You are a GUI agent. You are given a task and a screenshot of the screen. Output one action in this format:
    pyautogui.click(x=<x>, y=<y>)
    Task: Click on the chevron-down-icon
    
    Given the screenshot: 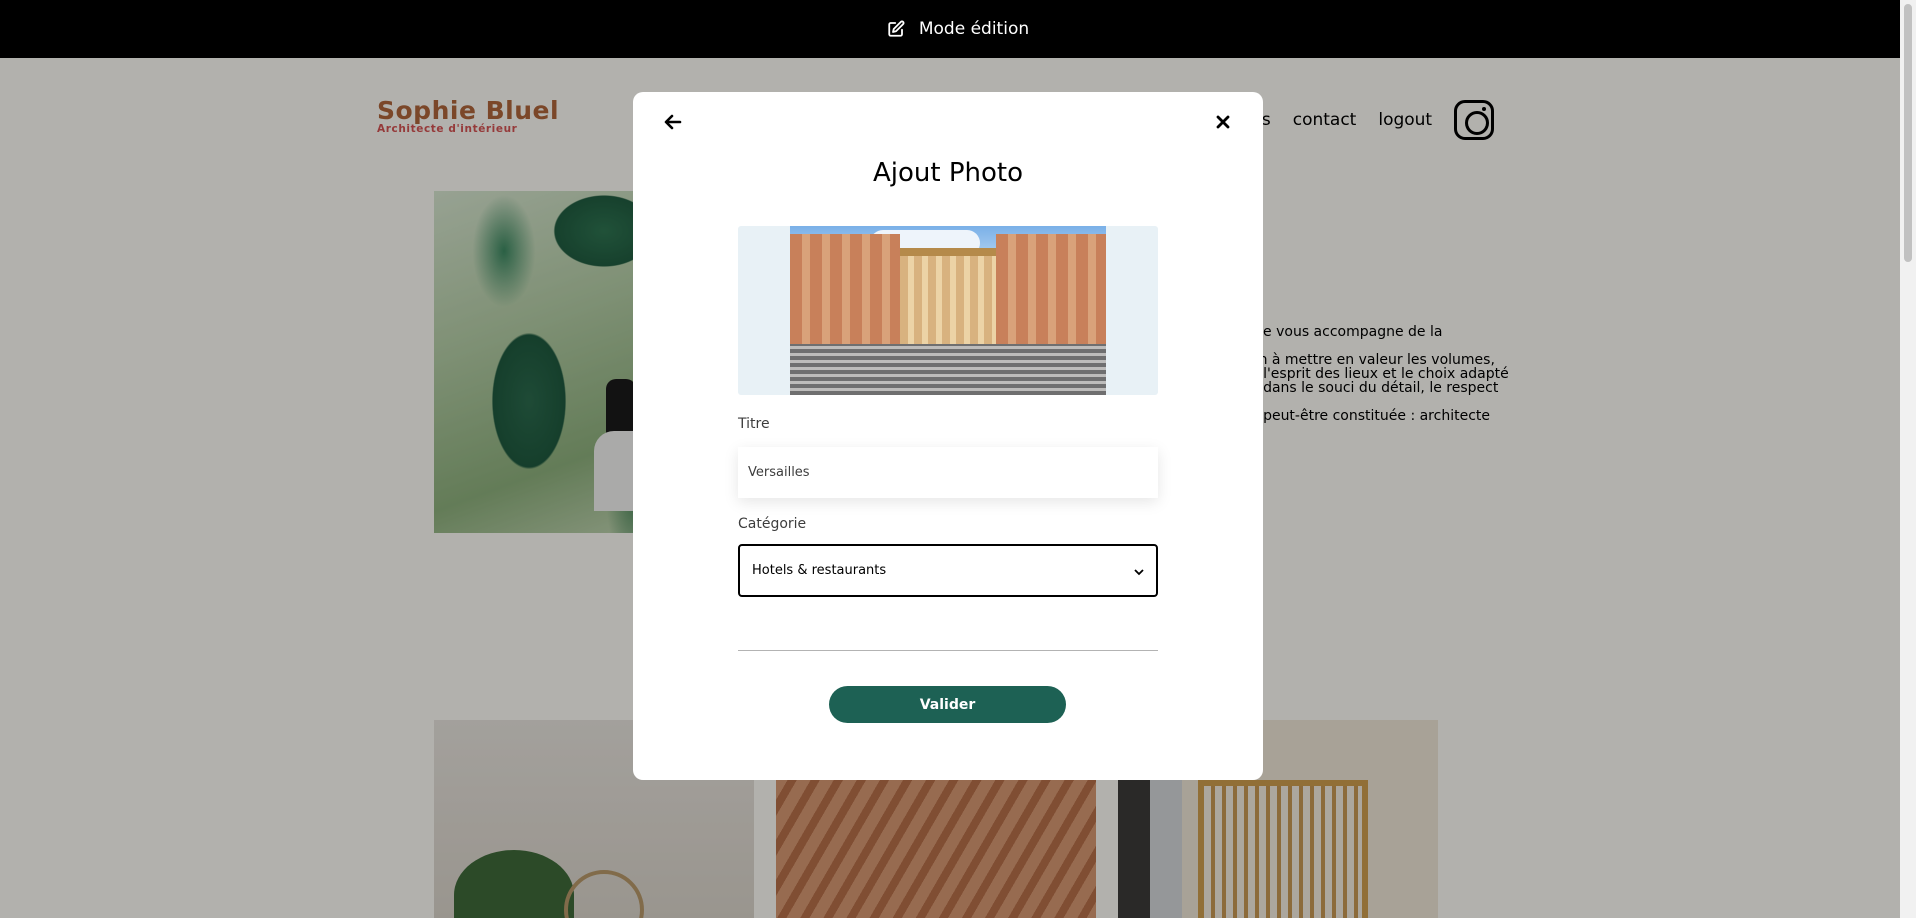 What is the action you would take?
    pyautogui.click(x=1139, y=571)
    